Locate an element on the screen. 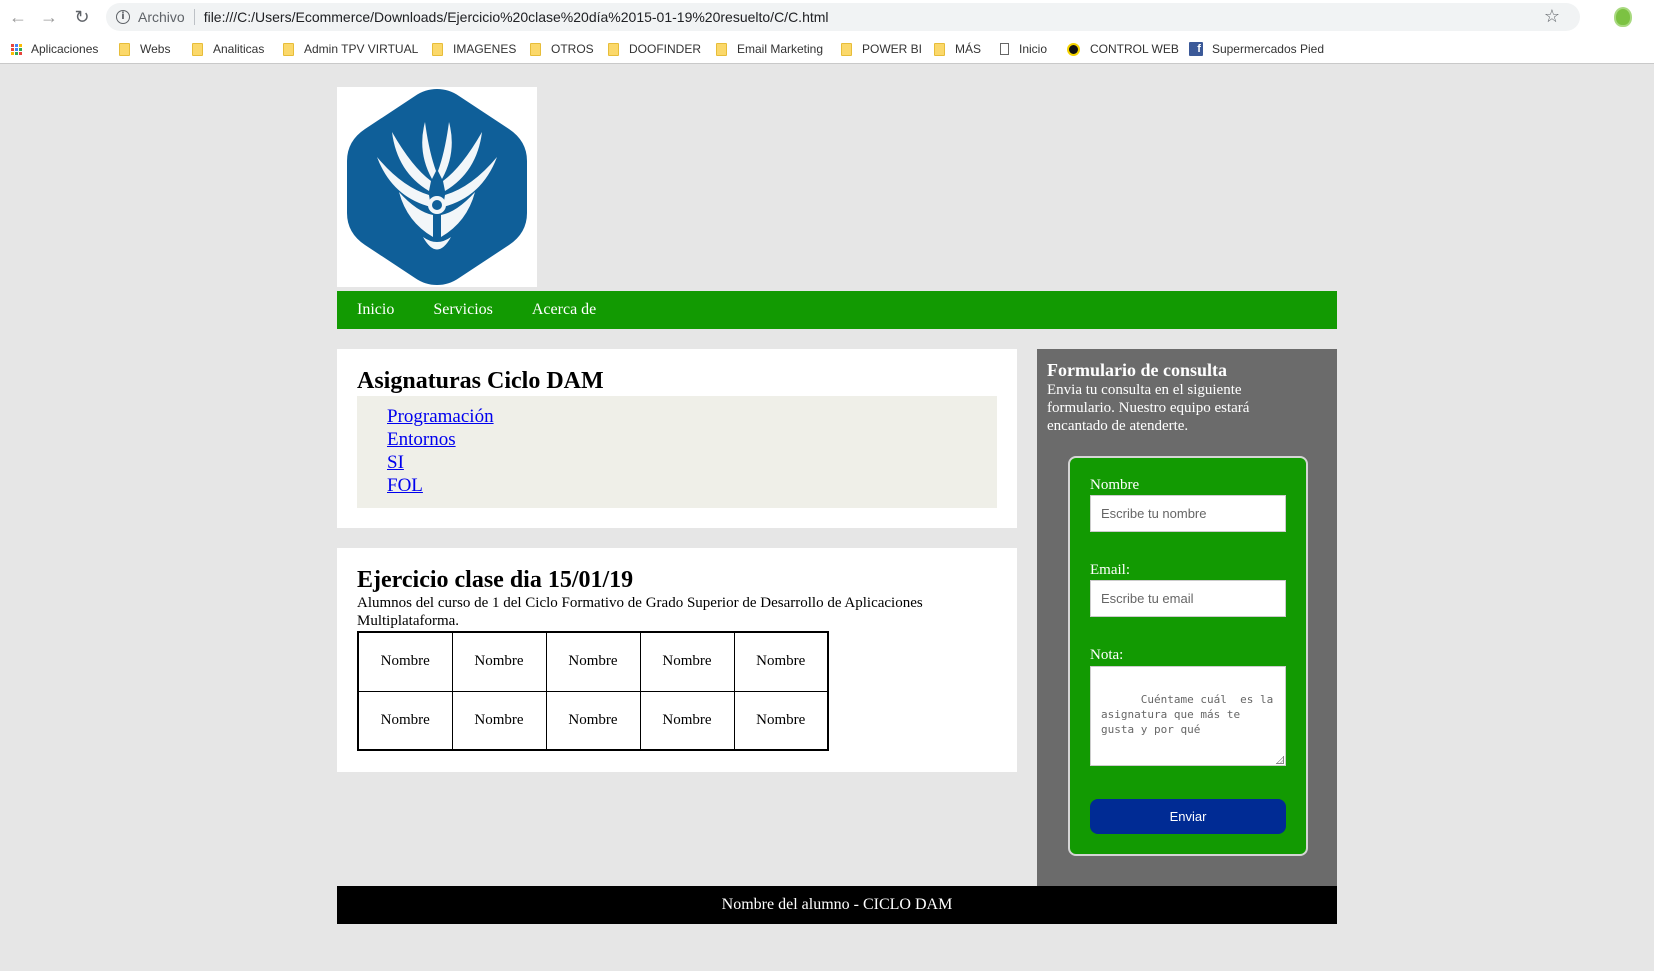  bookmark-folder: Webs is located at coordinates (144, 49).